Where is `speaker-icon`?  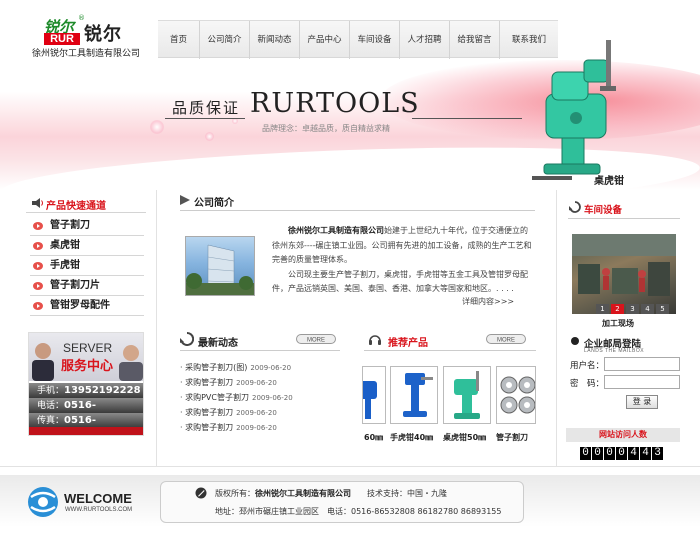 speaker-icon is located at coordinates (37, 203).